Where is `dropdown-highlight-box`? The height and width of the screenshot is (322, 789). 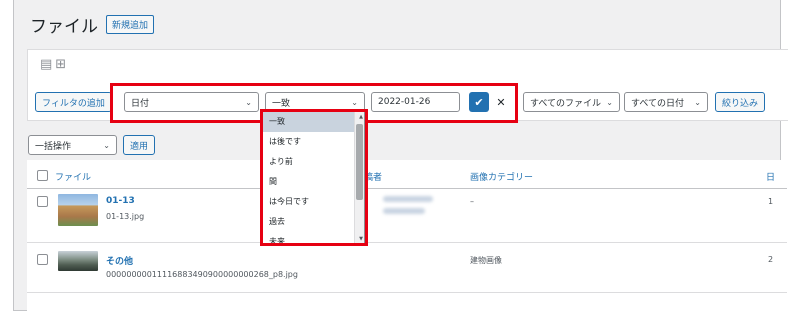
dropdown-highlight-box is located at coordinates (314, 177).